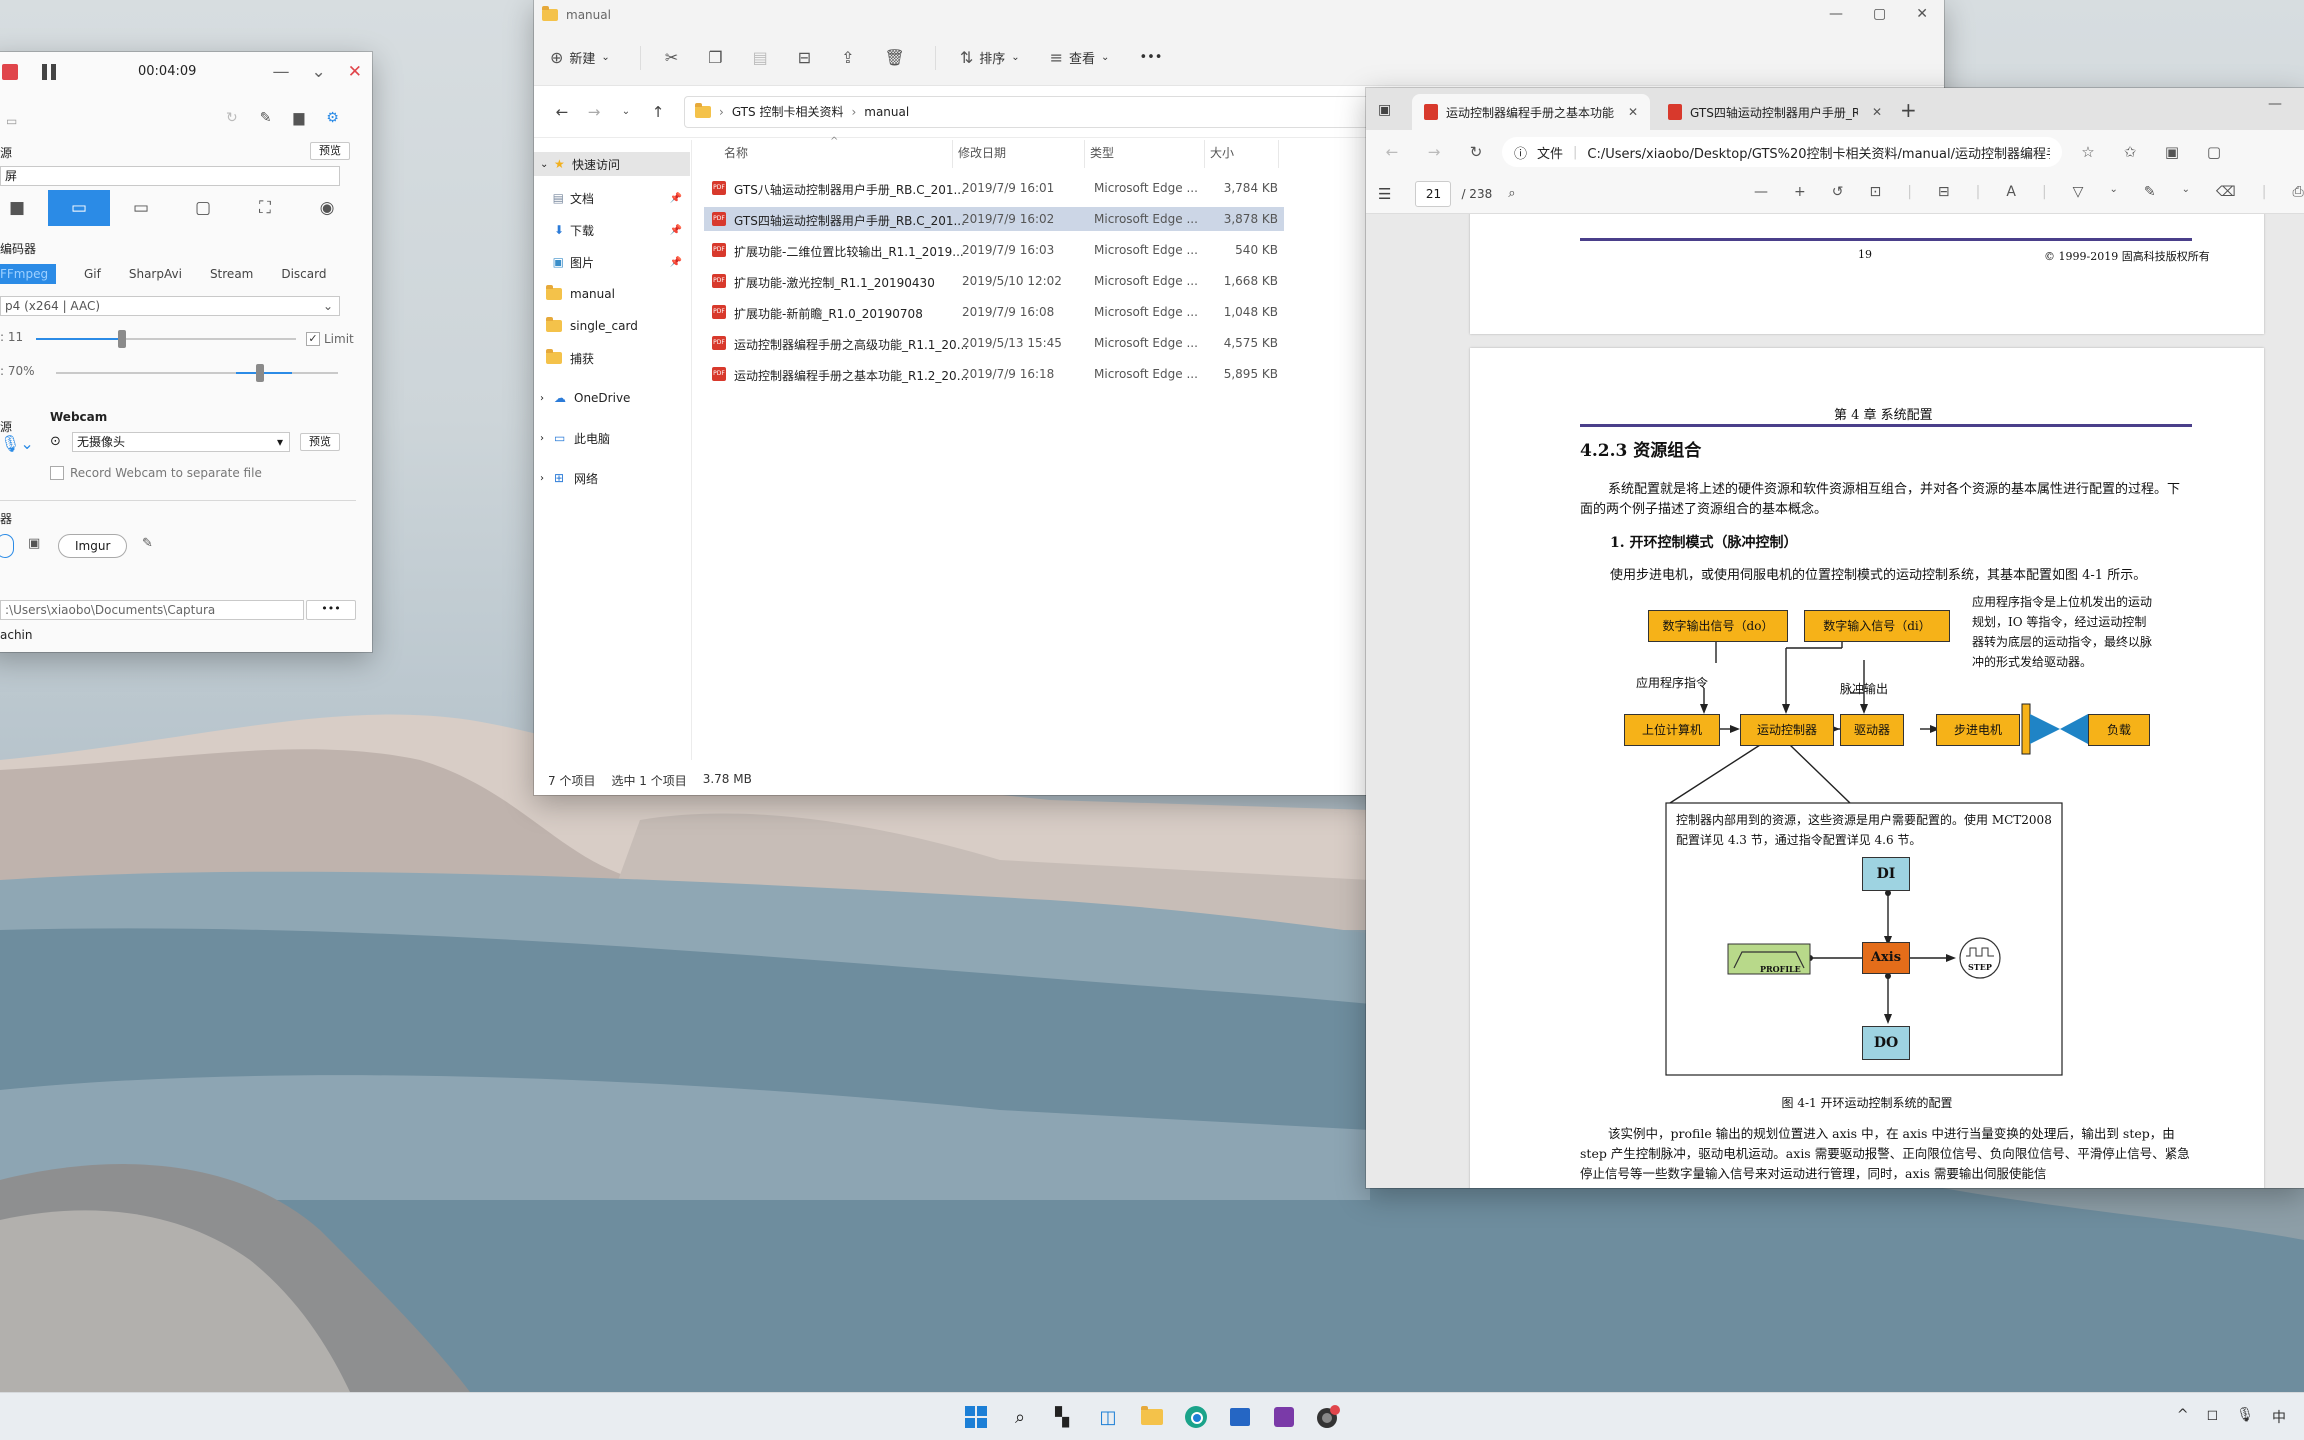 Image resolution: width=2304 pixels, height=1440 pixels. What do you see at coordinates (1761, 192) in the screenshot?
I see `zoom-out-icon: —` at bounding box center [1761, 192].